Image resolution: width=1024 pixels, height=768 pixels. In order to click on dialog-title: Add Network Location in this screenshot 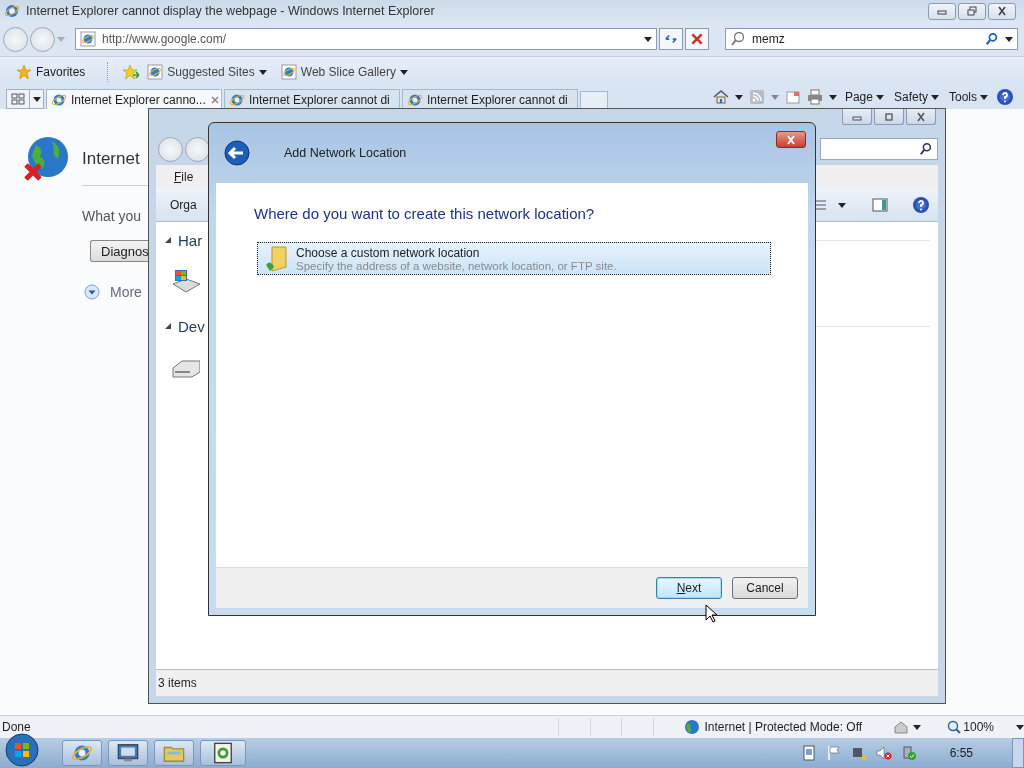, I will do `click(345, 153)`.